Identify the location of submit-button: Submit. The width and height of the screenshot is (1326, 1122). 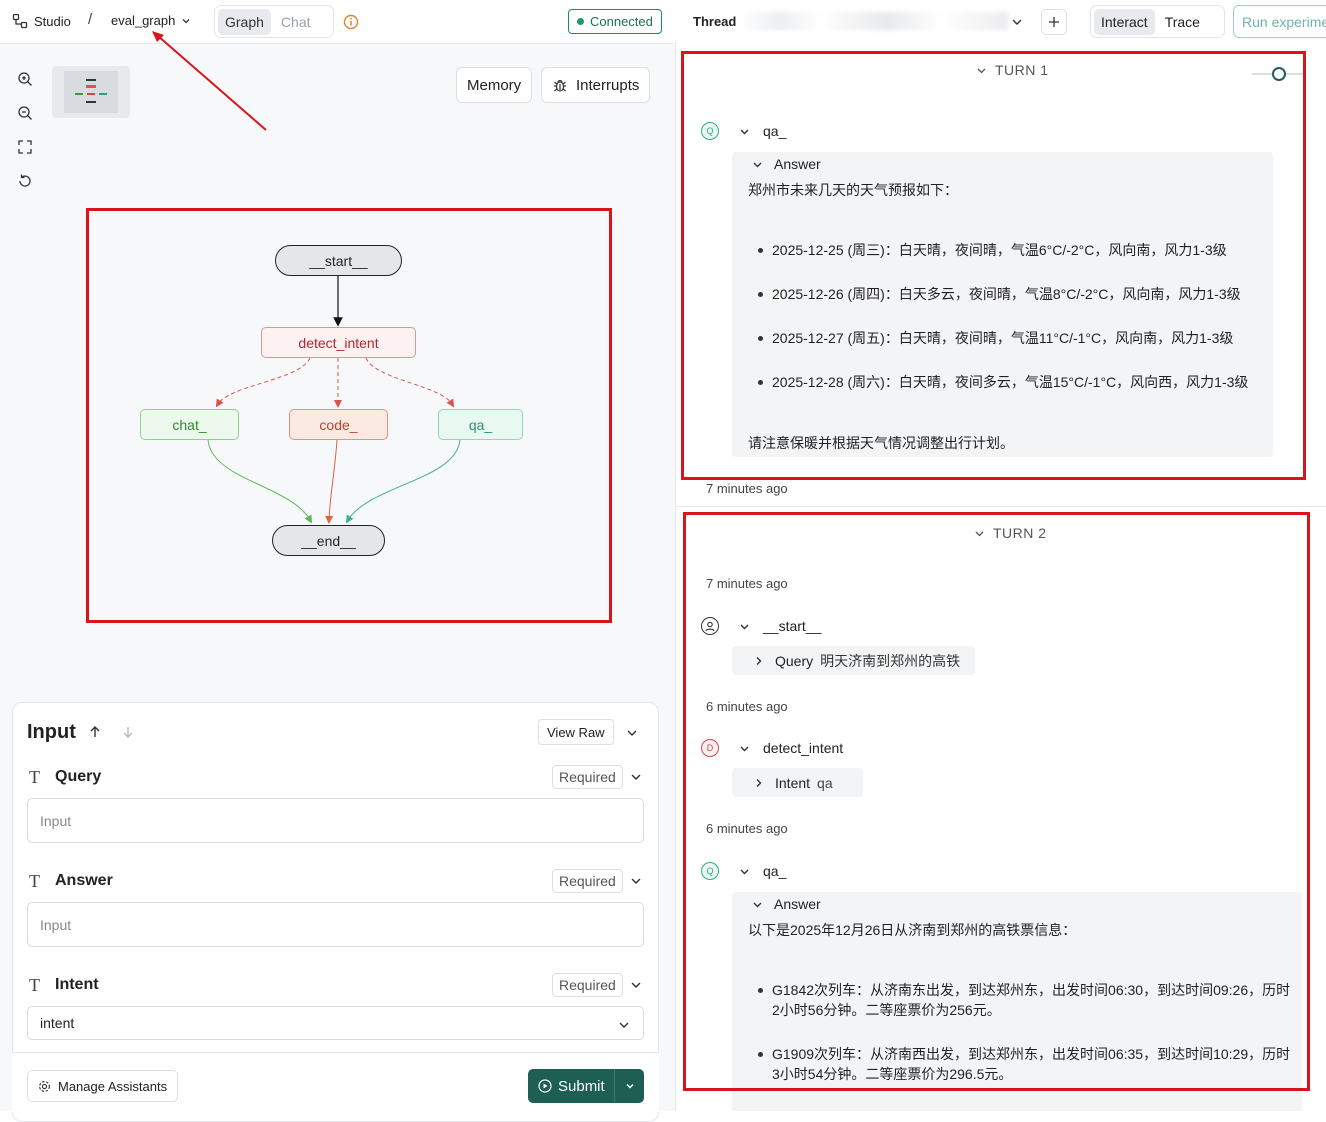
(571, 1086).